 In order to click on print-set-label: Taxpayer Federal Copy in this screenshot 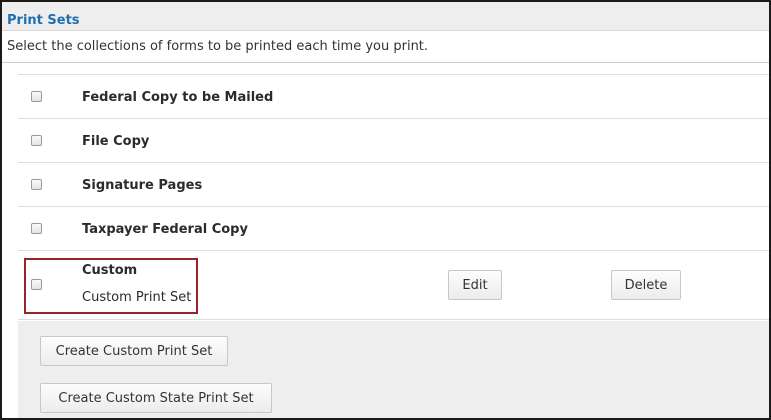, I will do `click(165, 229)`.